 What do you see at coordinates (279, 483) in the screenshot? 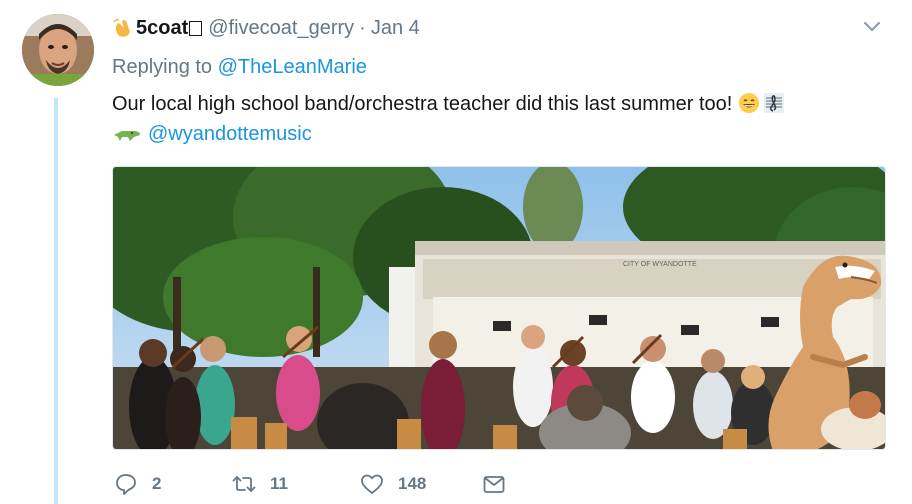
I see `retweet-count: 11` at bounding box center [279, 483].